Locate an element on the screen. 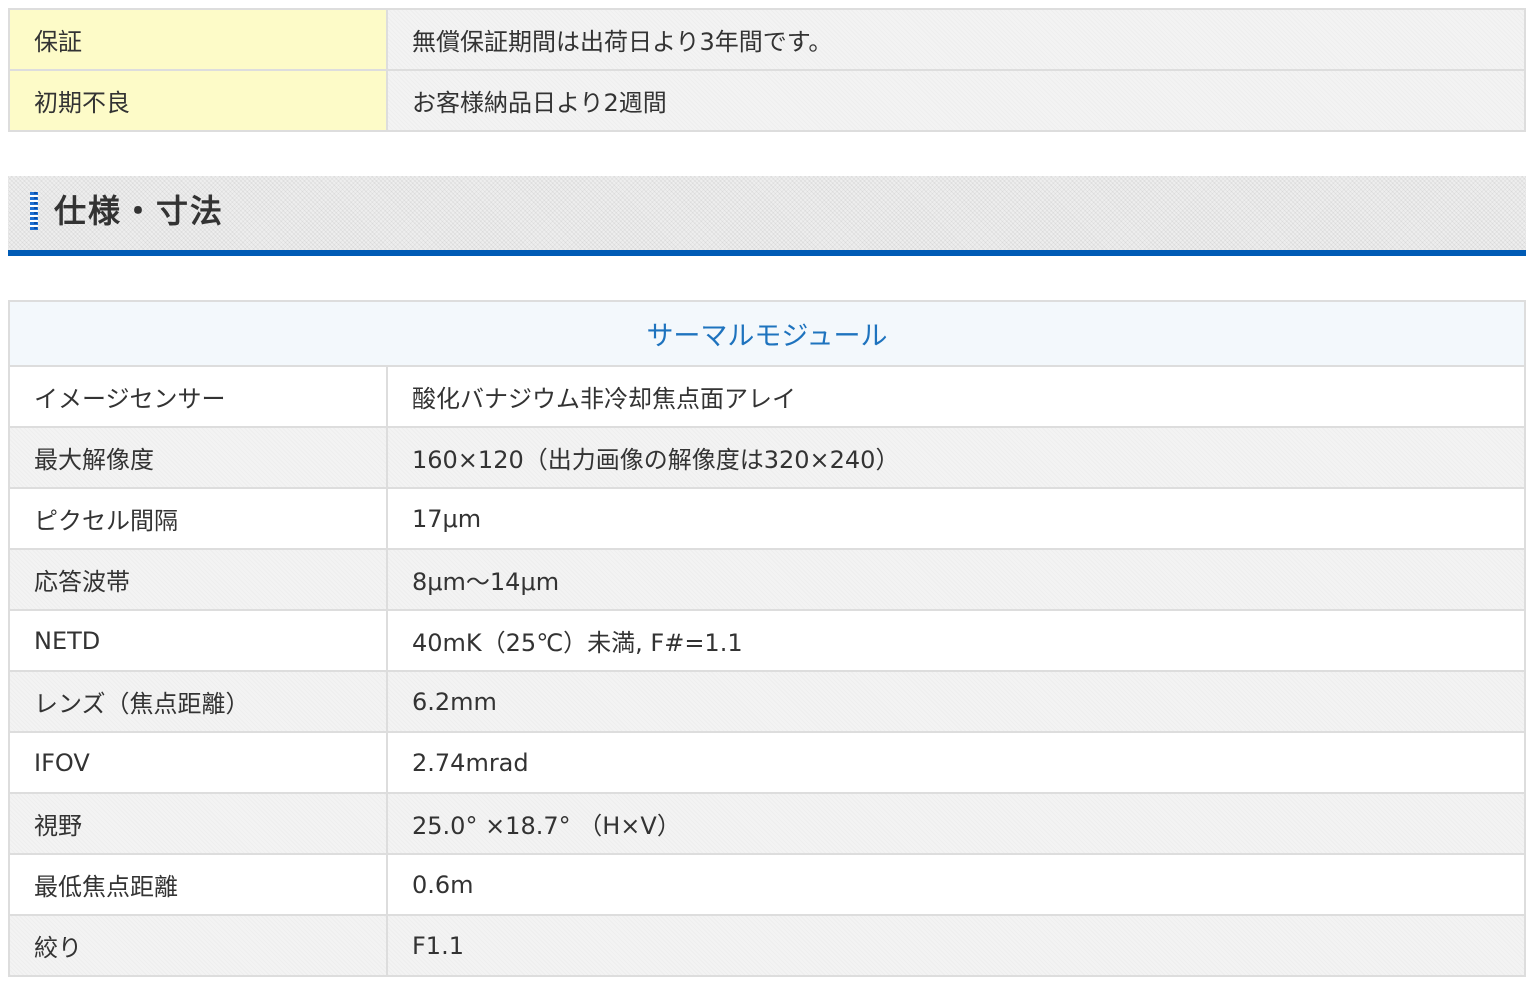 The height and width of the screenshot is (990, 1533). warranty-table: 保証 無償保証期間は出荷日より3年間です。 初期不良 お客様納品日より2週間 is located at coordinates (767, 70).